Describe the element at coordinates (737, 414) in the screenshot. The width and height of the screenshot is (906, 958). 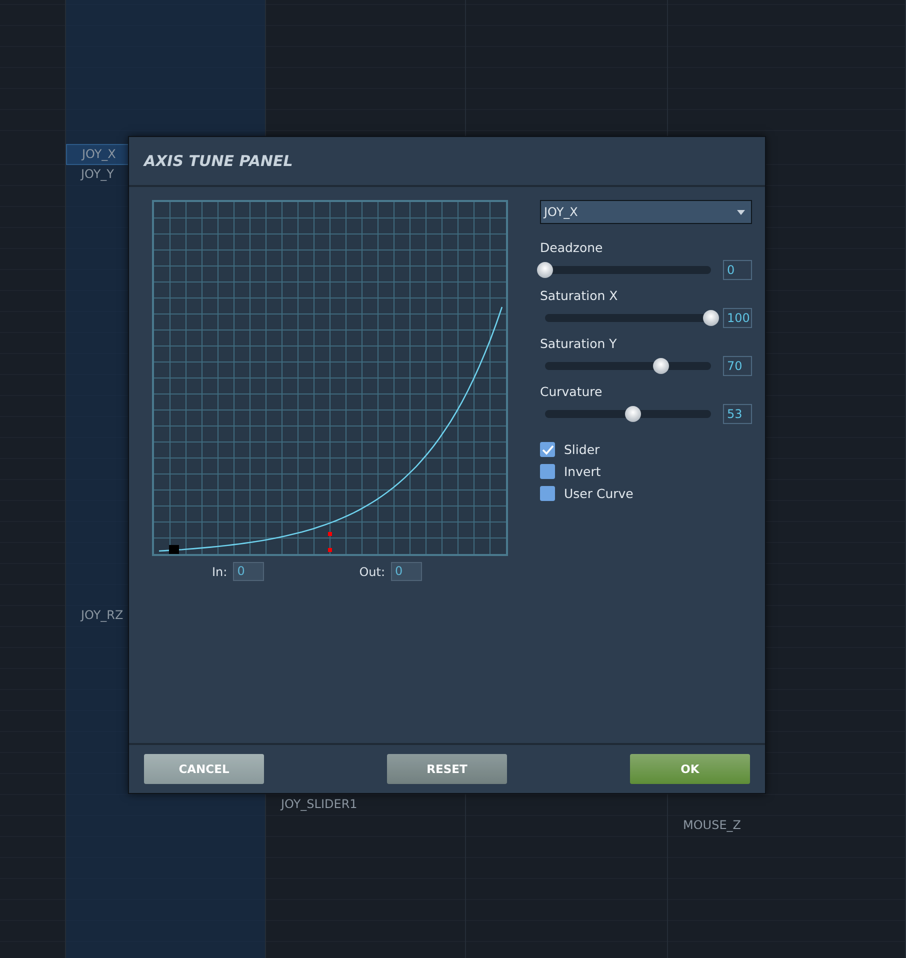
I see `value-field: 53` at that location.